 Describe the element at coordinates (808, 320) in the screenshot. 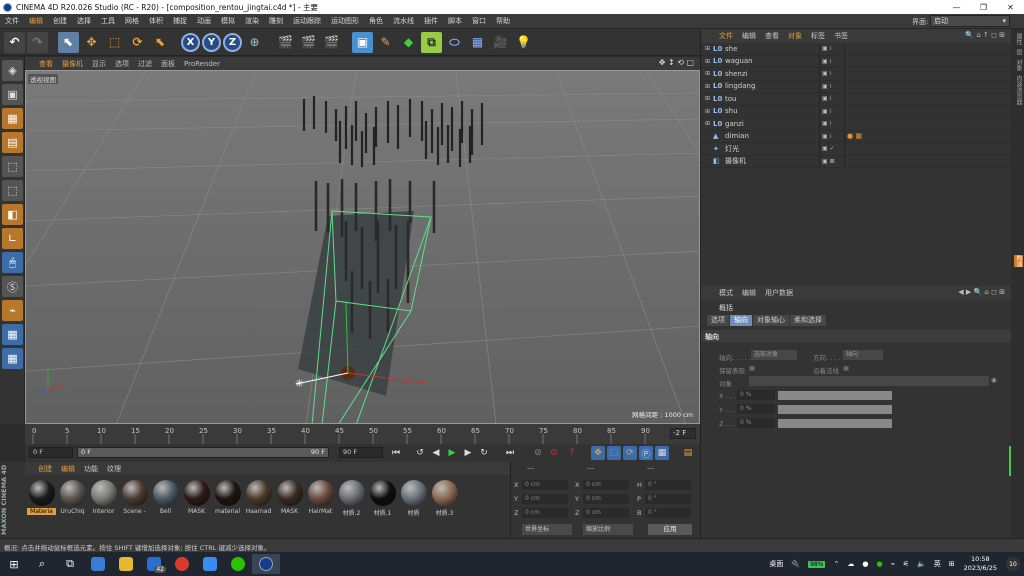

I see `tab-soft-selection: 柔和选择` at that location.